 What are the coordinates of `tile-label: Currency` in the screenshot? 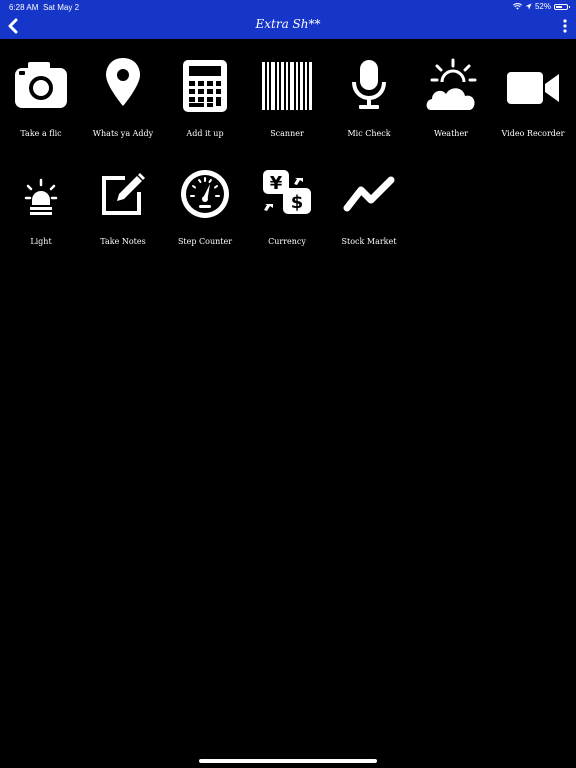 It's located at (287, 241).